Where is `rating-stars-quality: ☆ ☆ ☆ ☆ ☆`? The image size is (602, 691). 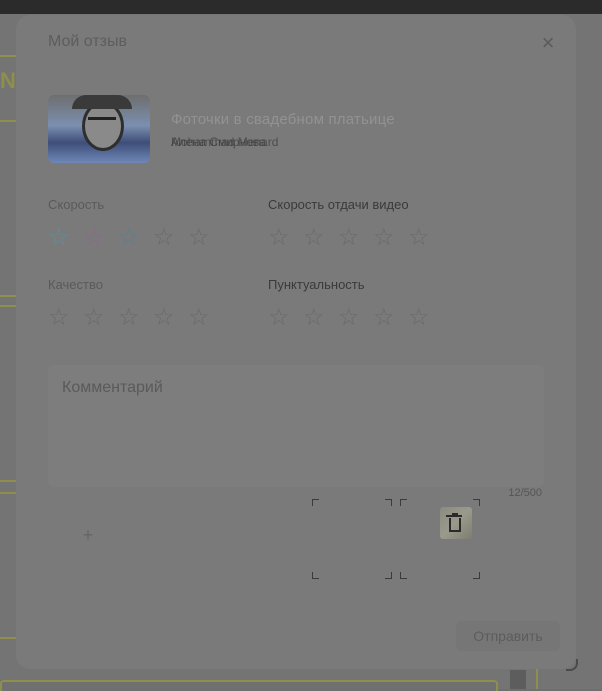
rating-stars-quality: ☆ ☆ ☆ ☆ ☆ is located at coordinates (135, 318).